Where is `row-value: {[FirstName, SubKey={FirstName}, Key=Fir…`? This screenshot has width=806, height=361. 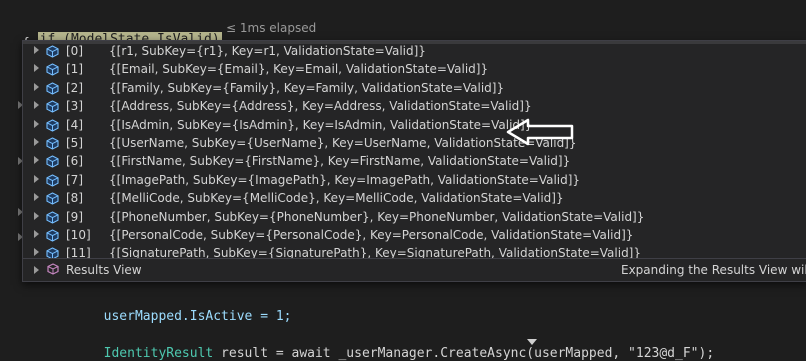
row-value: {[FirstName, SubKey={FirstName}, Key=Fir… is located at coordinates (340, 161).